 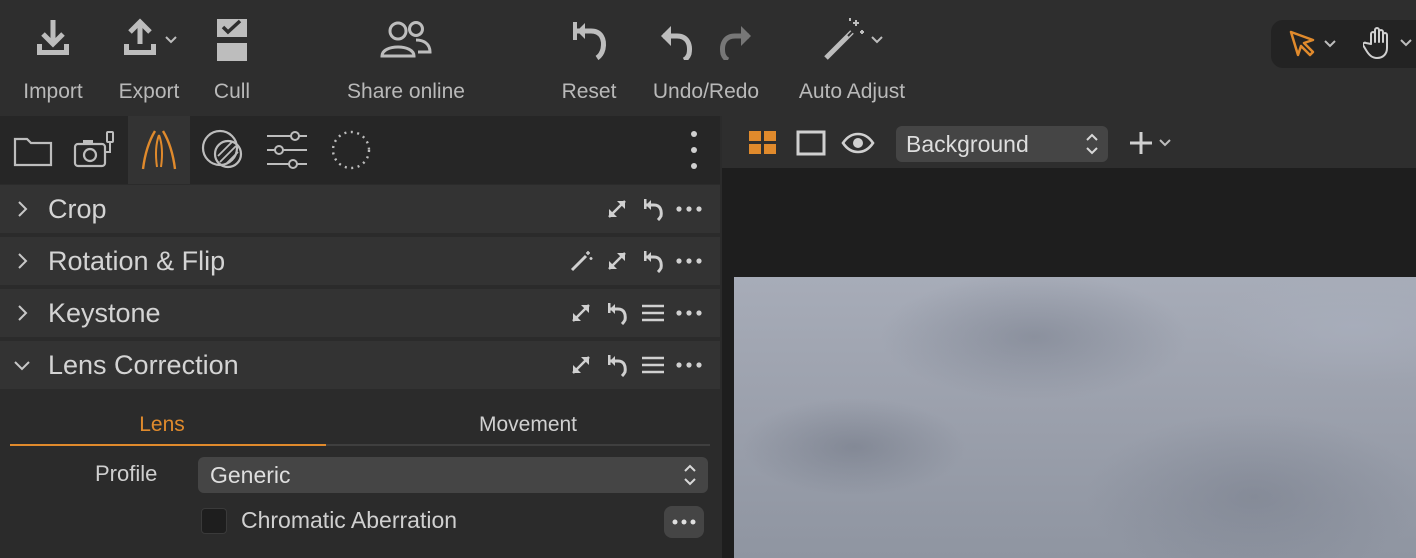 I want to click on tab-details, so click(x=351, y=150).